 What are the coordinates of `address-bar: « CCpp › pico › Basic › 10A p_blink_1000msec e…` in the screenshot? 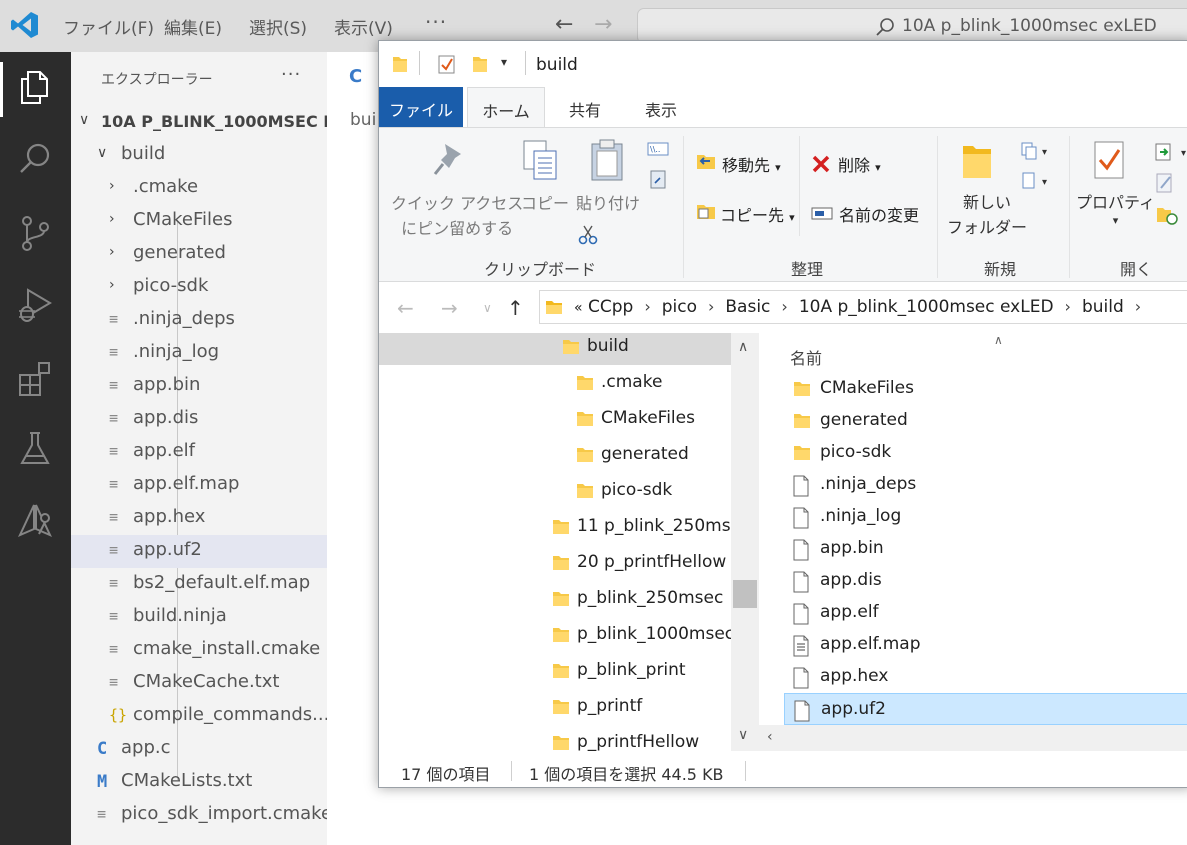 It's located at (863, 307).